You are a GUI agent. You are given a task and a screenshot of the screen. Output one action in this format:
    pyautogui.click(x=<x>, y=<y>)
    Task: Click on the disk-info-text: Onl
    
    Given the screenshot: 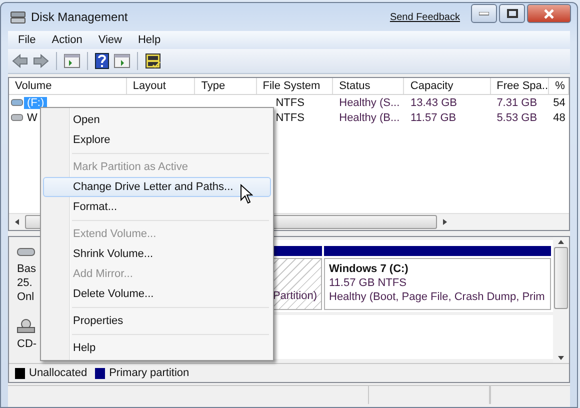 What is the action you would take?
    pyautogui.click(x=25, y=297)
    